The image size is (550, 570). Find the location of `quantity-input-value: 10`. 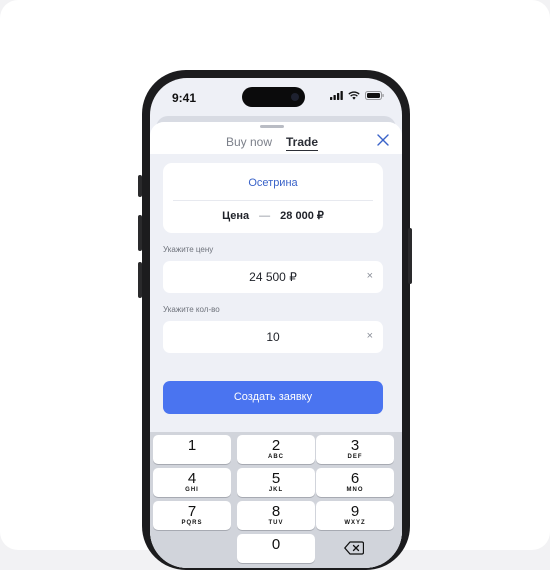

quantity-input-value: 10 is located at coordinates (273, 337).